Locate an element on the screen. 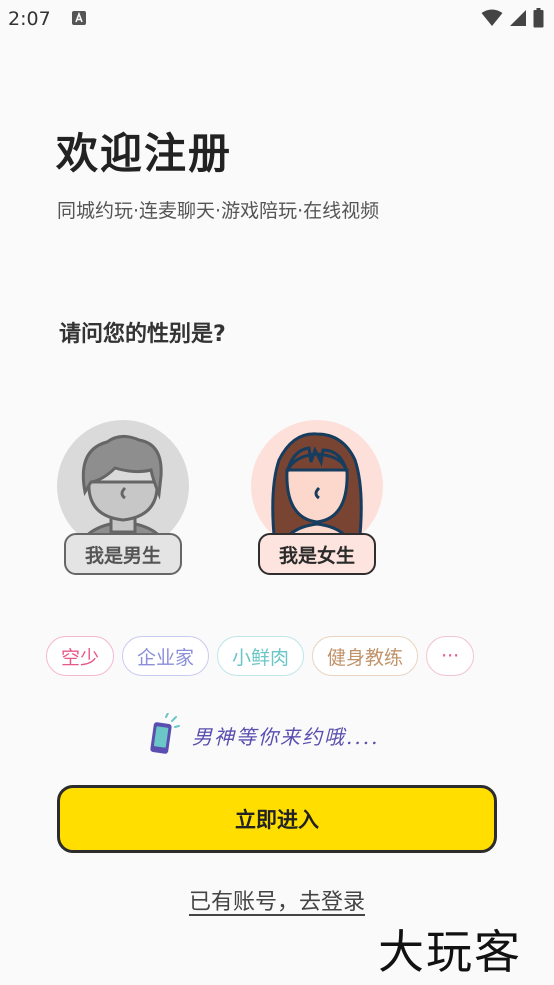  tag-chip: 小鲜肉 is located at coordinates (261, 656).